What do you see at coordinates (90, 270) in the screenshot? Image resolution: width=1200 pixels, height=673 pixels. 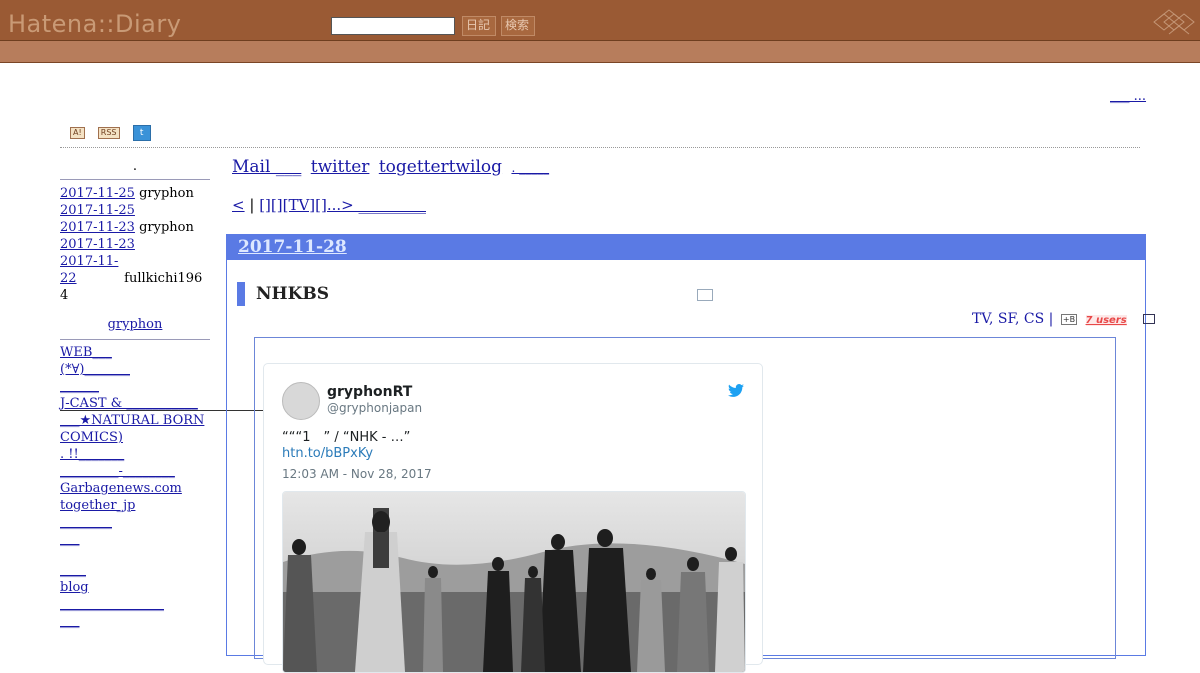 I see `comment-date-link: 2017-11-22` at bounding box center [90, 270].